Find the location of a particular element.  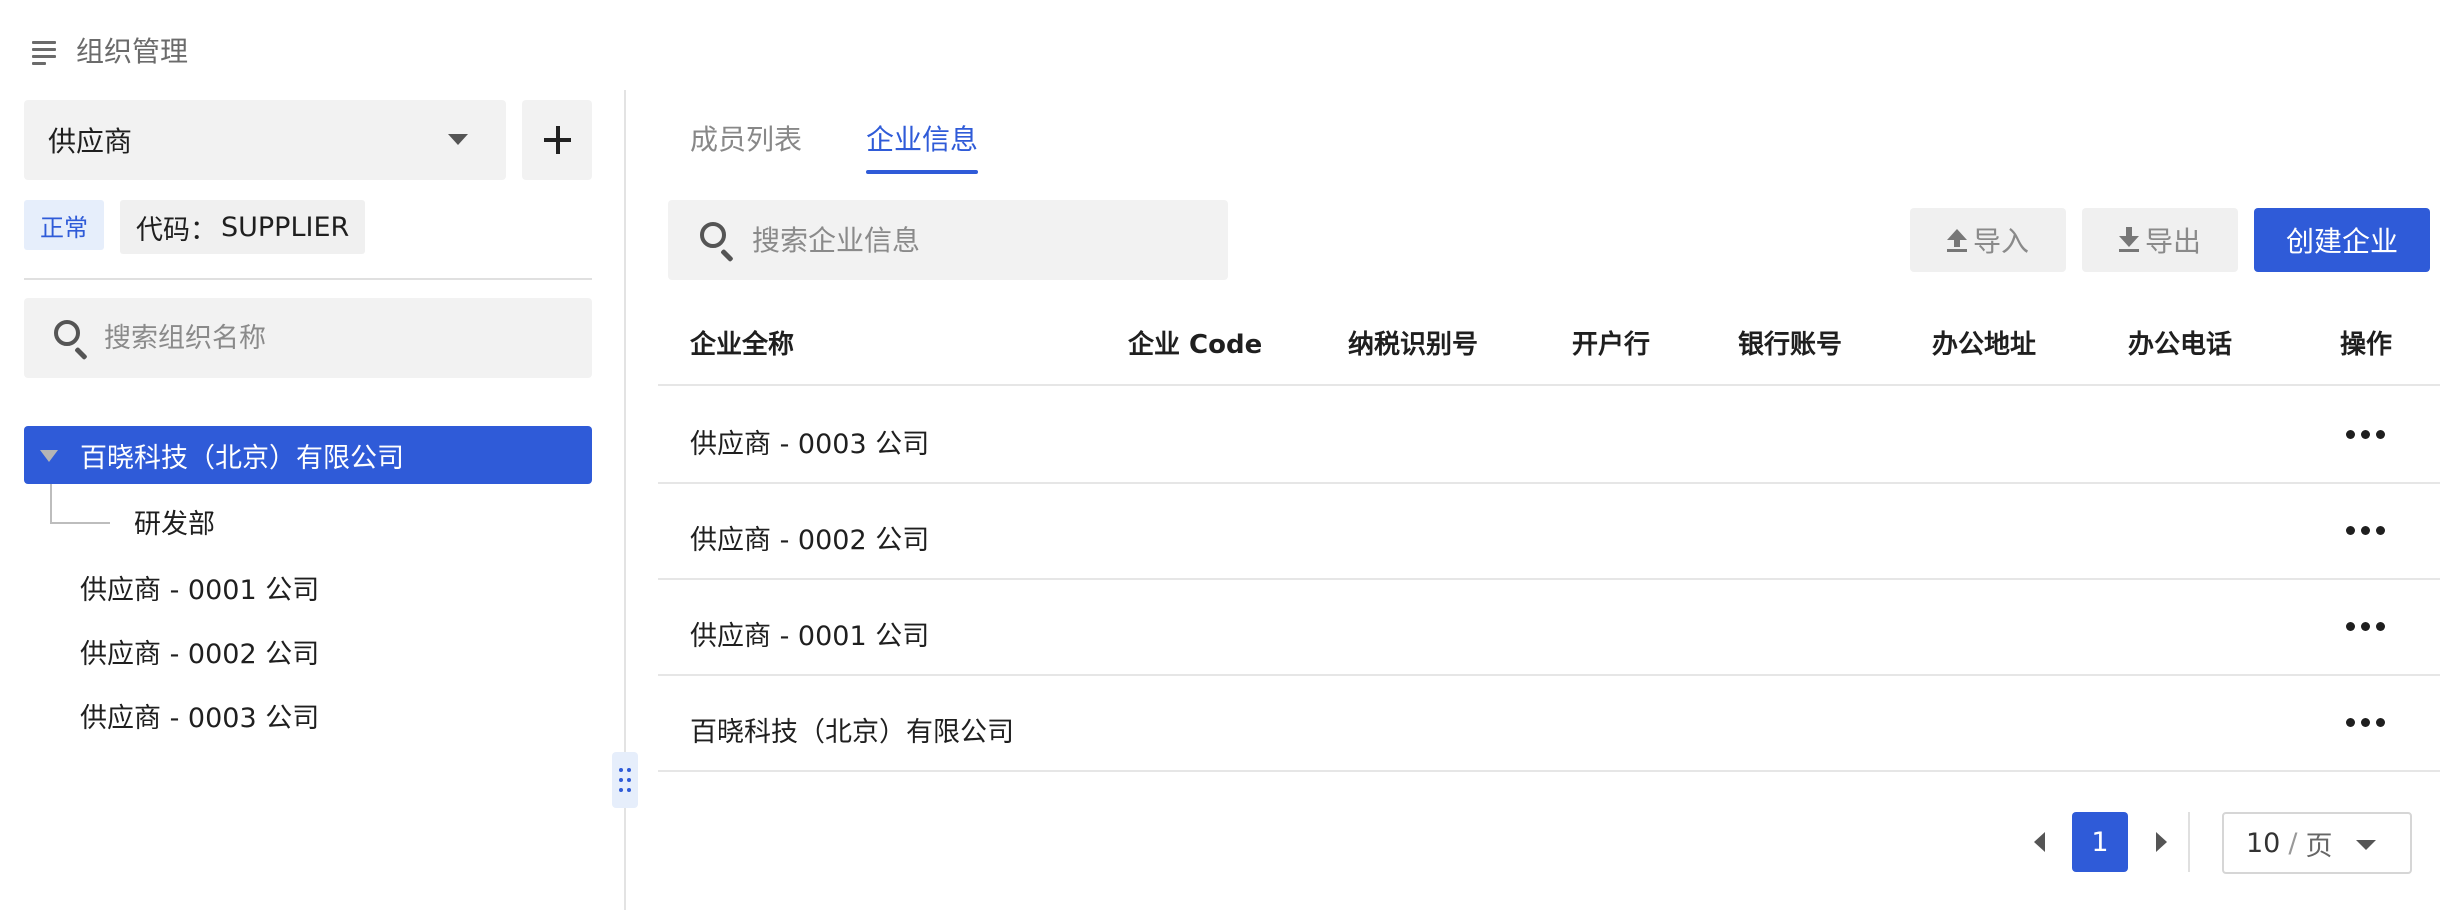

page-number-button: 1 is located at coordinates (2100, 842).